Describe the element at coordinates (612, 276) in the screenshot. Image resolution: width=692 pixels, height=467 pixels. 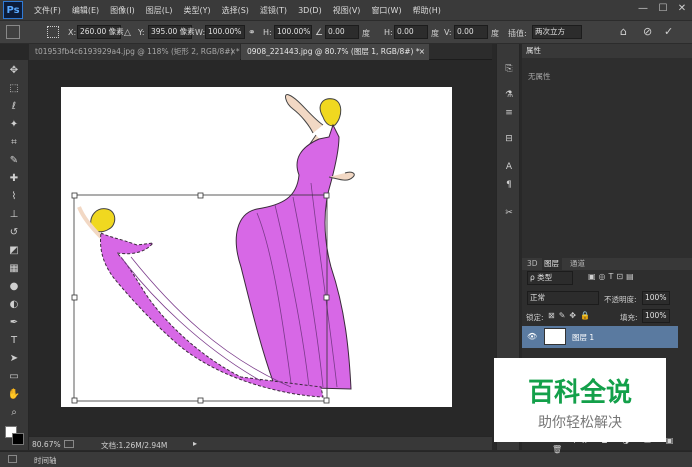
I see `layer-filter-icons: ▣◎T⊡▤` at that location.